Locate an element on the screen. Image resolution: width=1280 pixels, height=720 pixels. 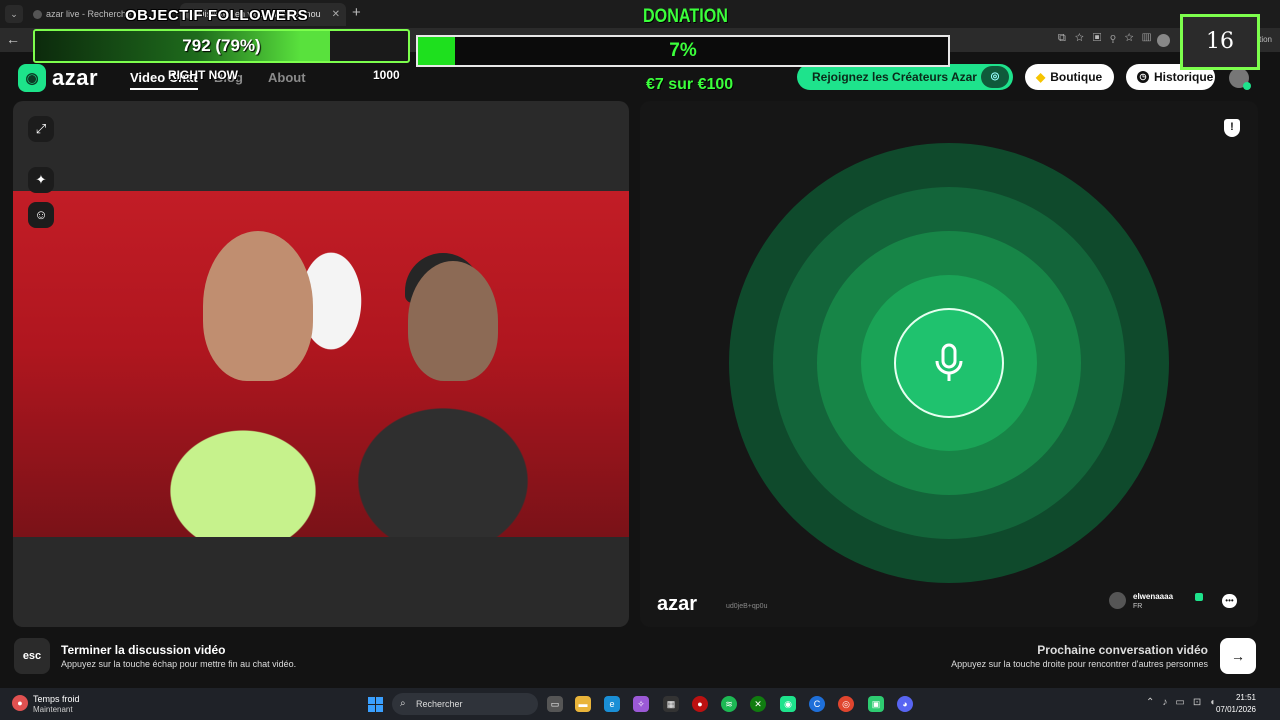
spotify-icon: ≋ is located at coordinates (729, 704).